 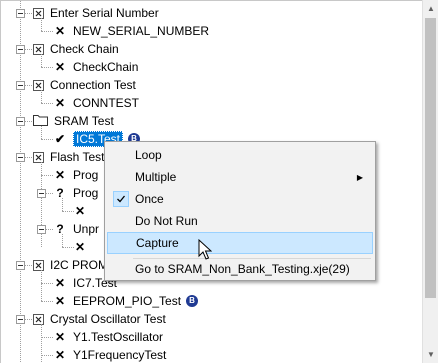 What do you see at coordinates (84, 49) in the screenshot?
I see `tree-item-label: Check Chain` at bounding box center [84, 49].